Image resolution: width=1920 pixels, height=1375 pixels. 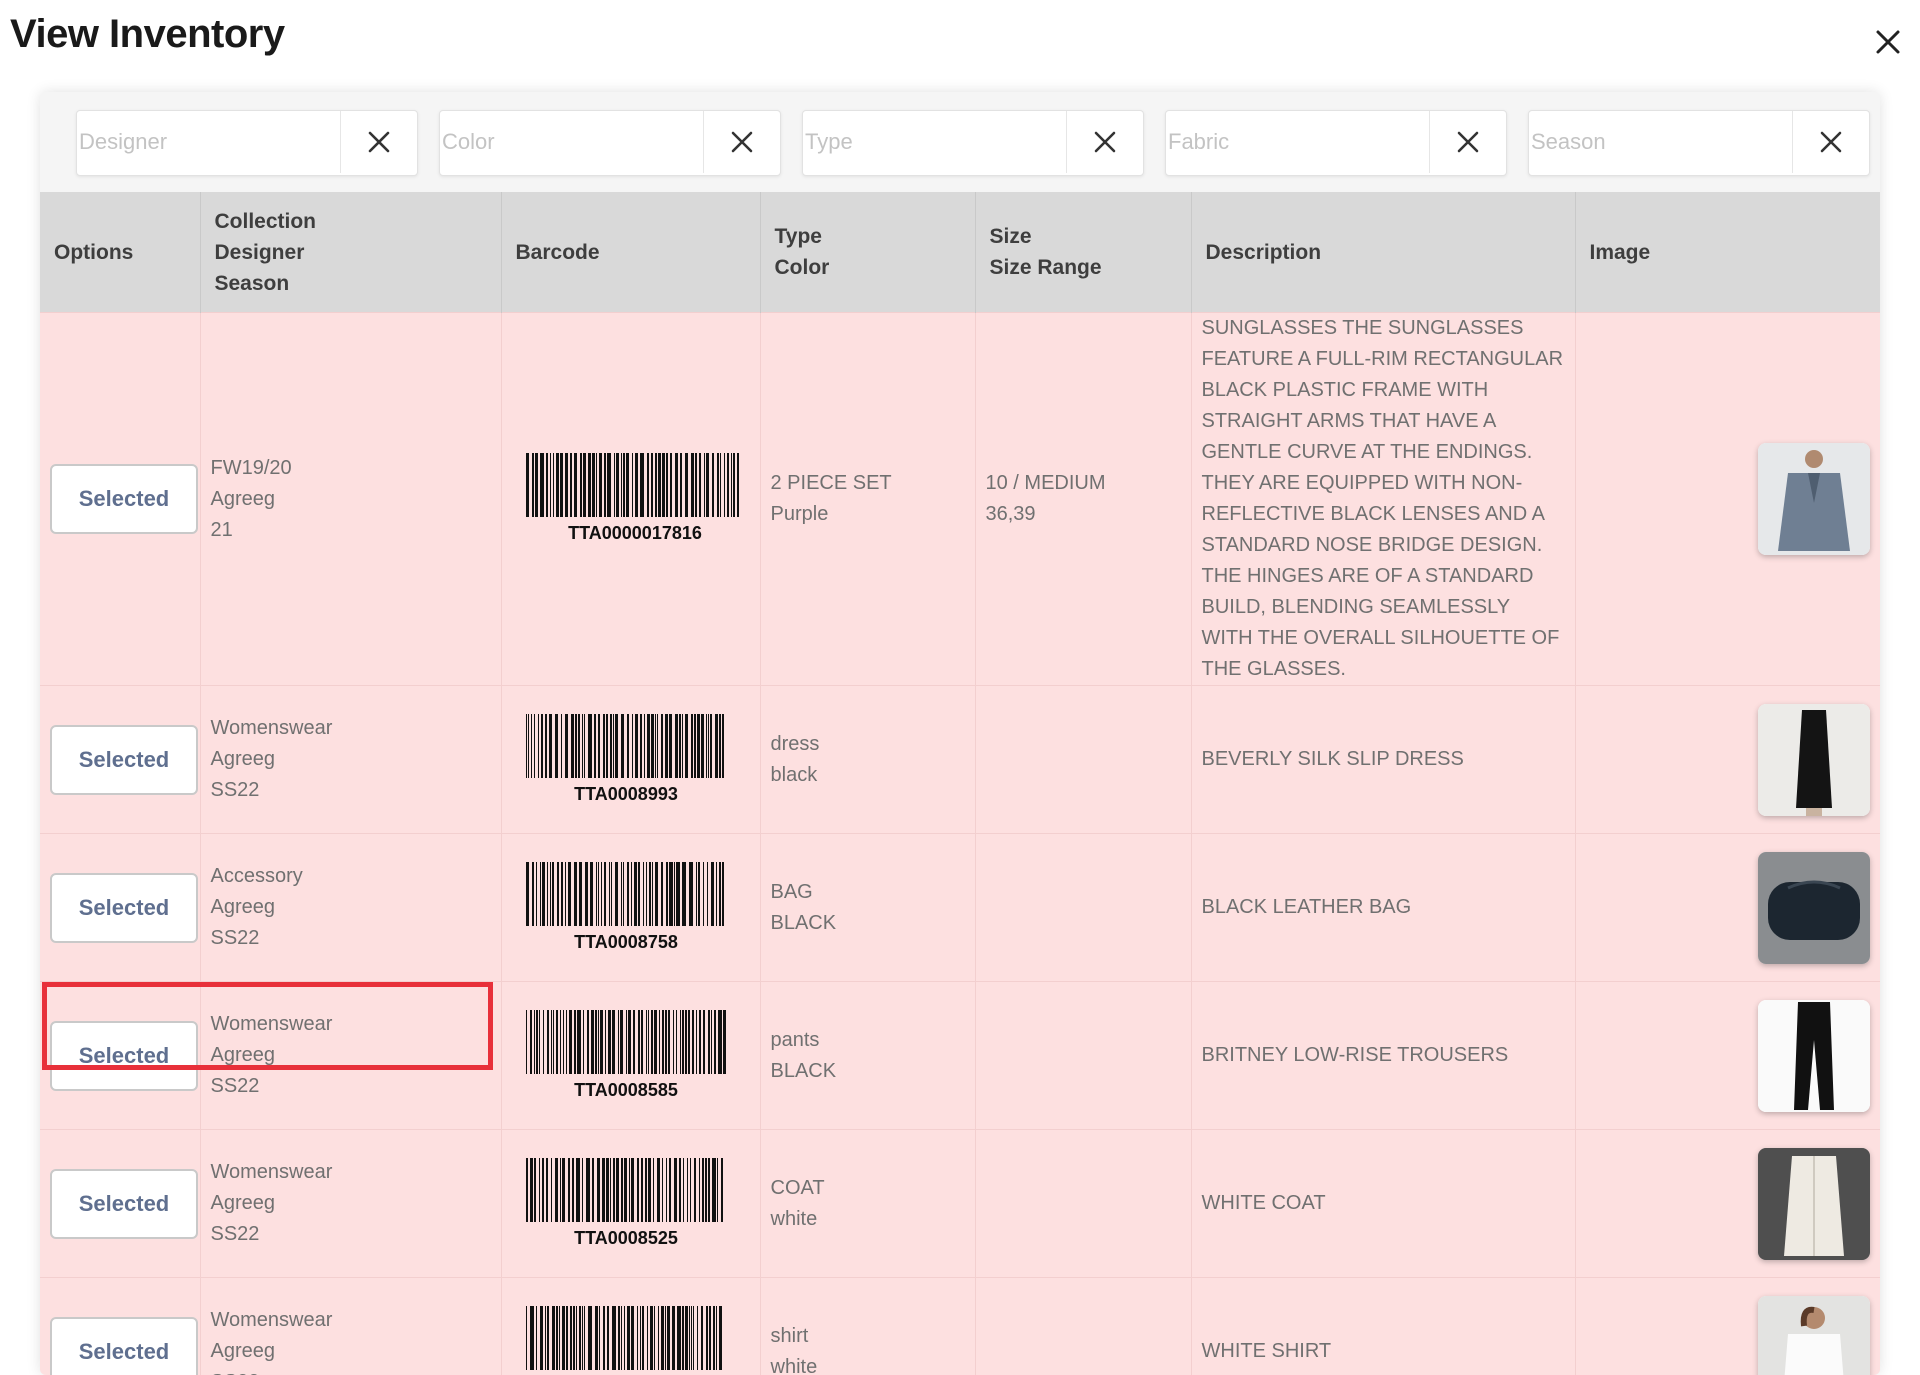 I want to click on color-filter-input, so click(x=572, y=142).